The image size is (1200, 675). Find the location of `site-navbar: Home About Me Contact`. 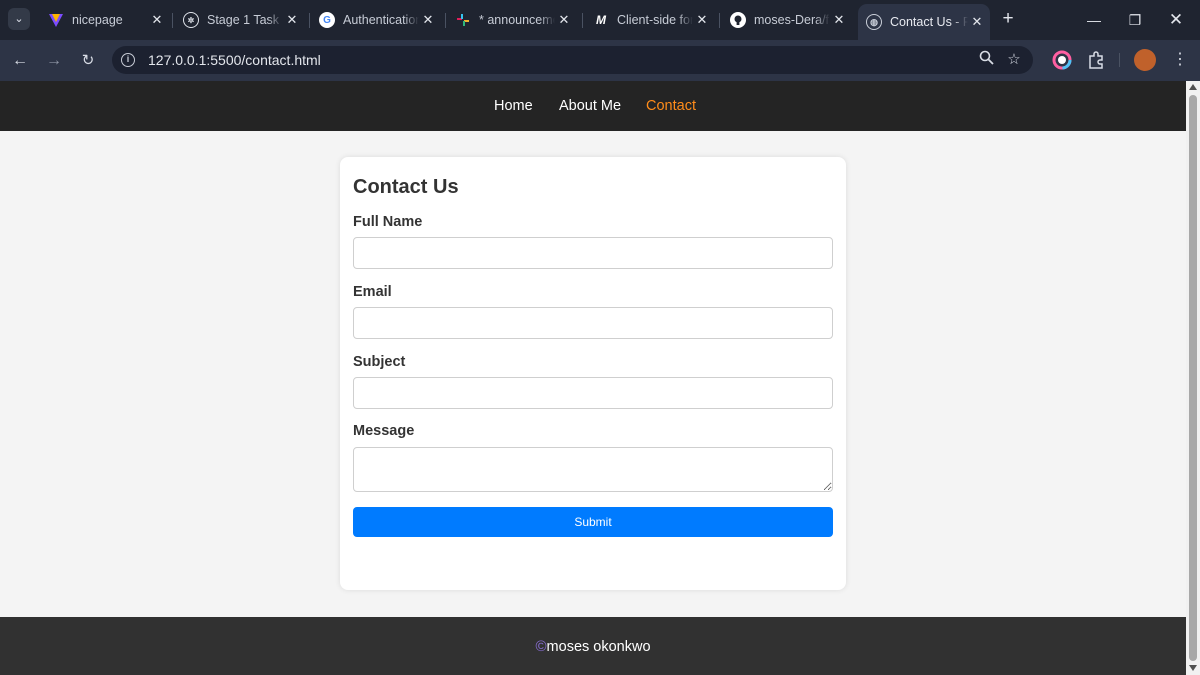

site-navbar: Home About Me Contact is located at coordinates (593, 106).